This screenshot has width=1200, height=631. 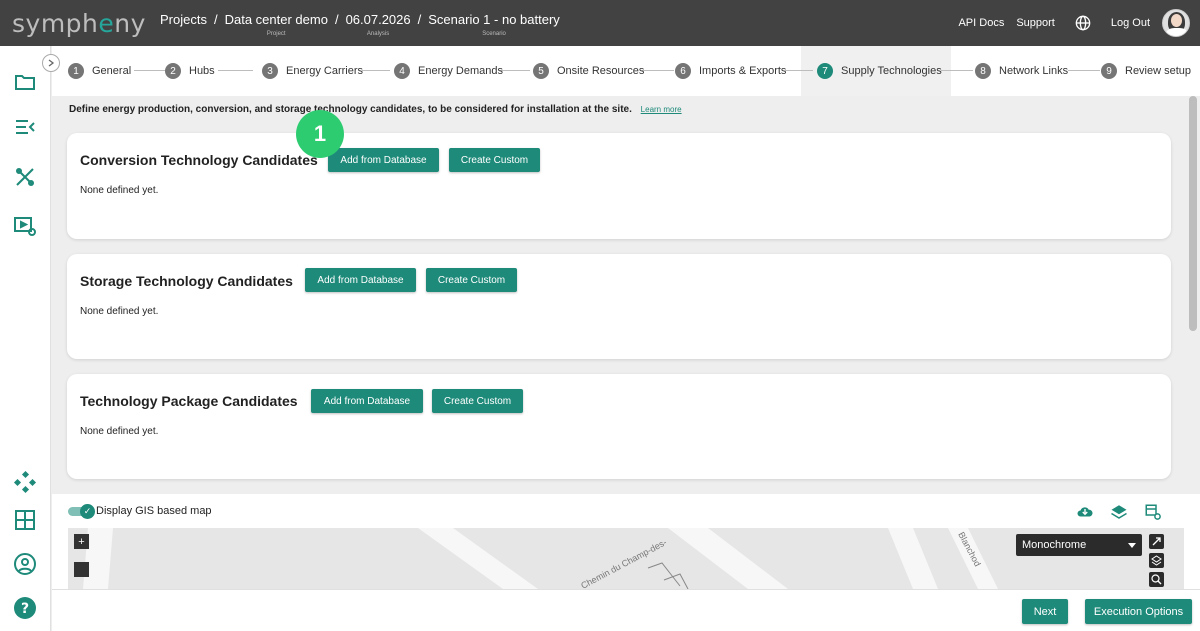 I want to click on help-icon: ?, so click(x=25, y=608).